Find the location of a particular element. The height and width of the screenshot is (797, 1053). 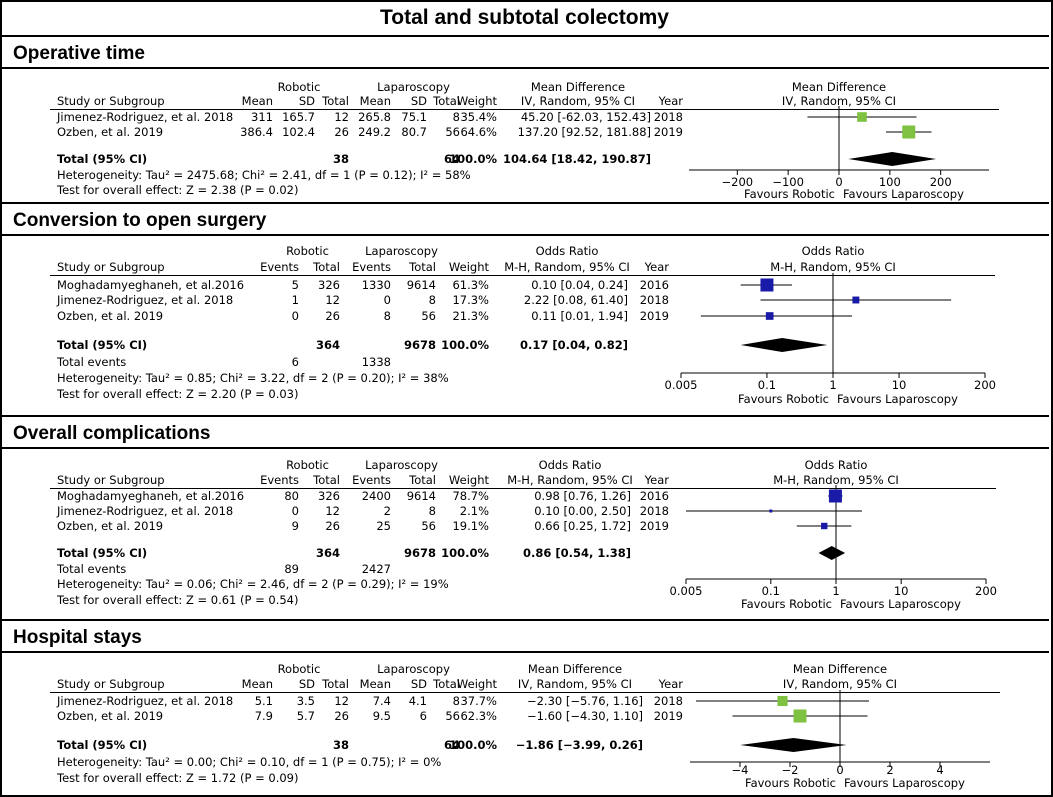

study-ci: 0.11 [0.01, 1.94] is located at coordinates (579, 316).